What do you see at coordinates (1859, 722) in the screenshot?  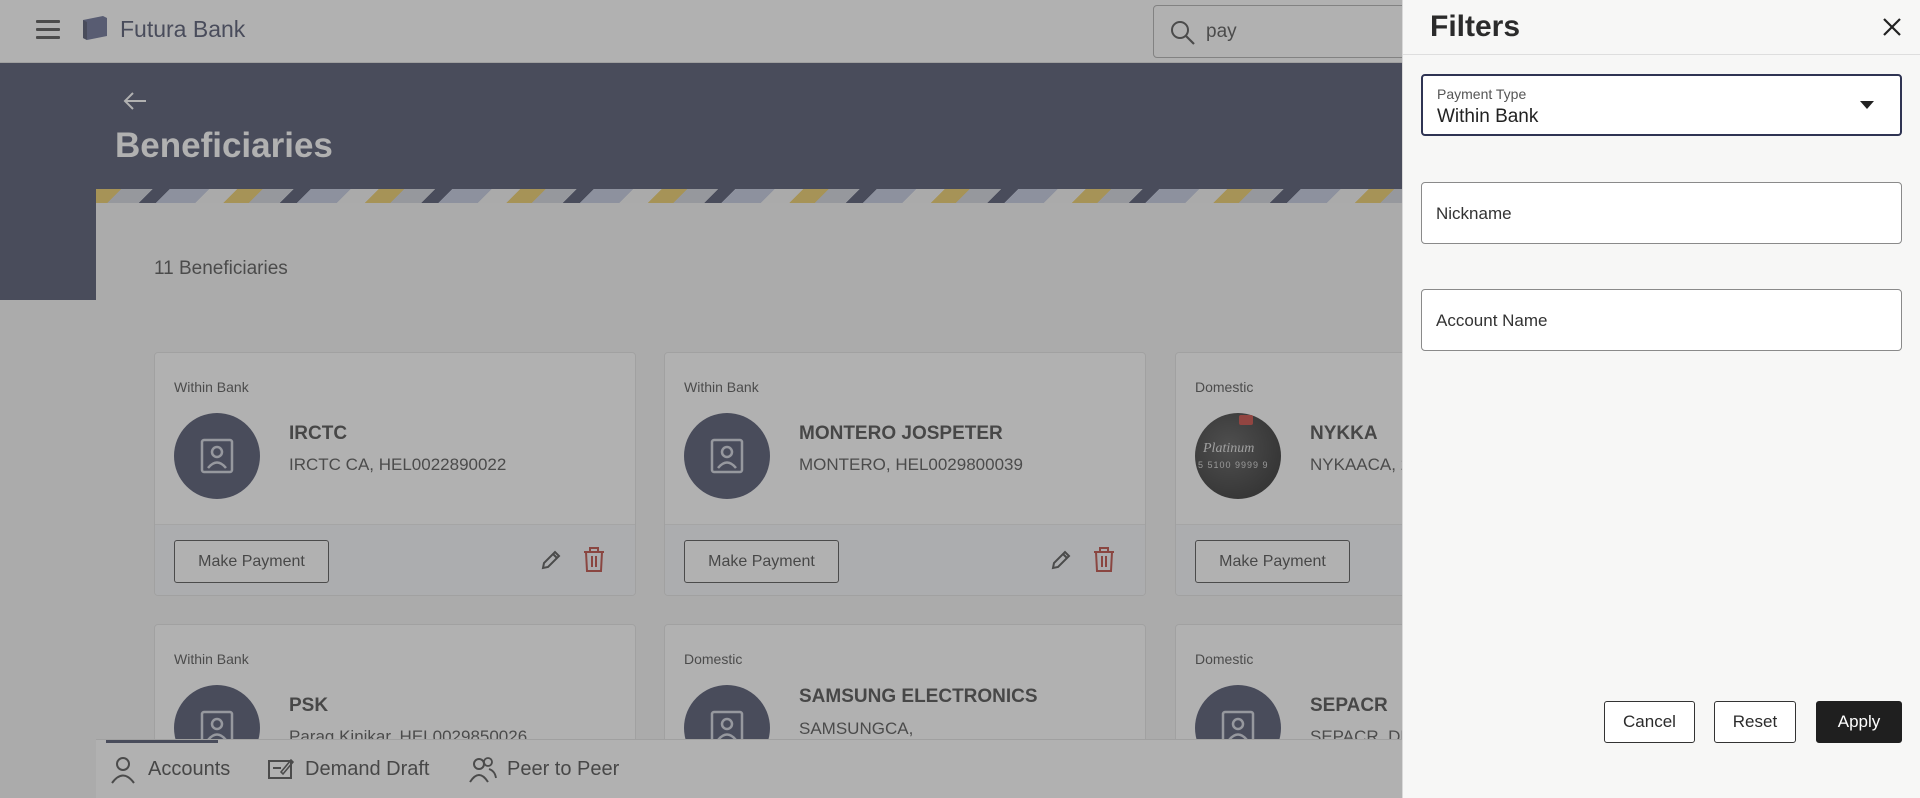 I see `apply-button: Apply` at bounding box center [1859, 722].